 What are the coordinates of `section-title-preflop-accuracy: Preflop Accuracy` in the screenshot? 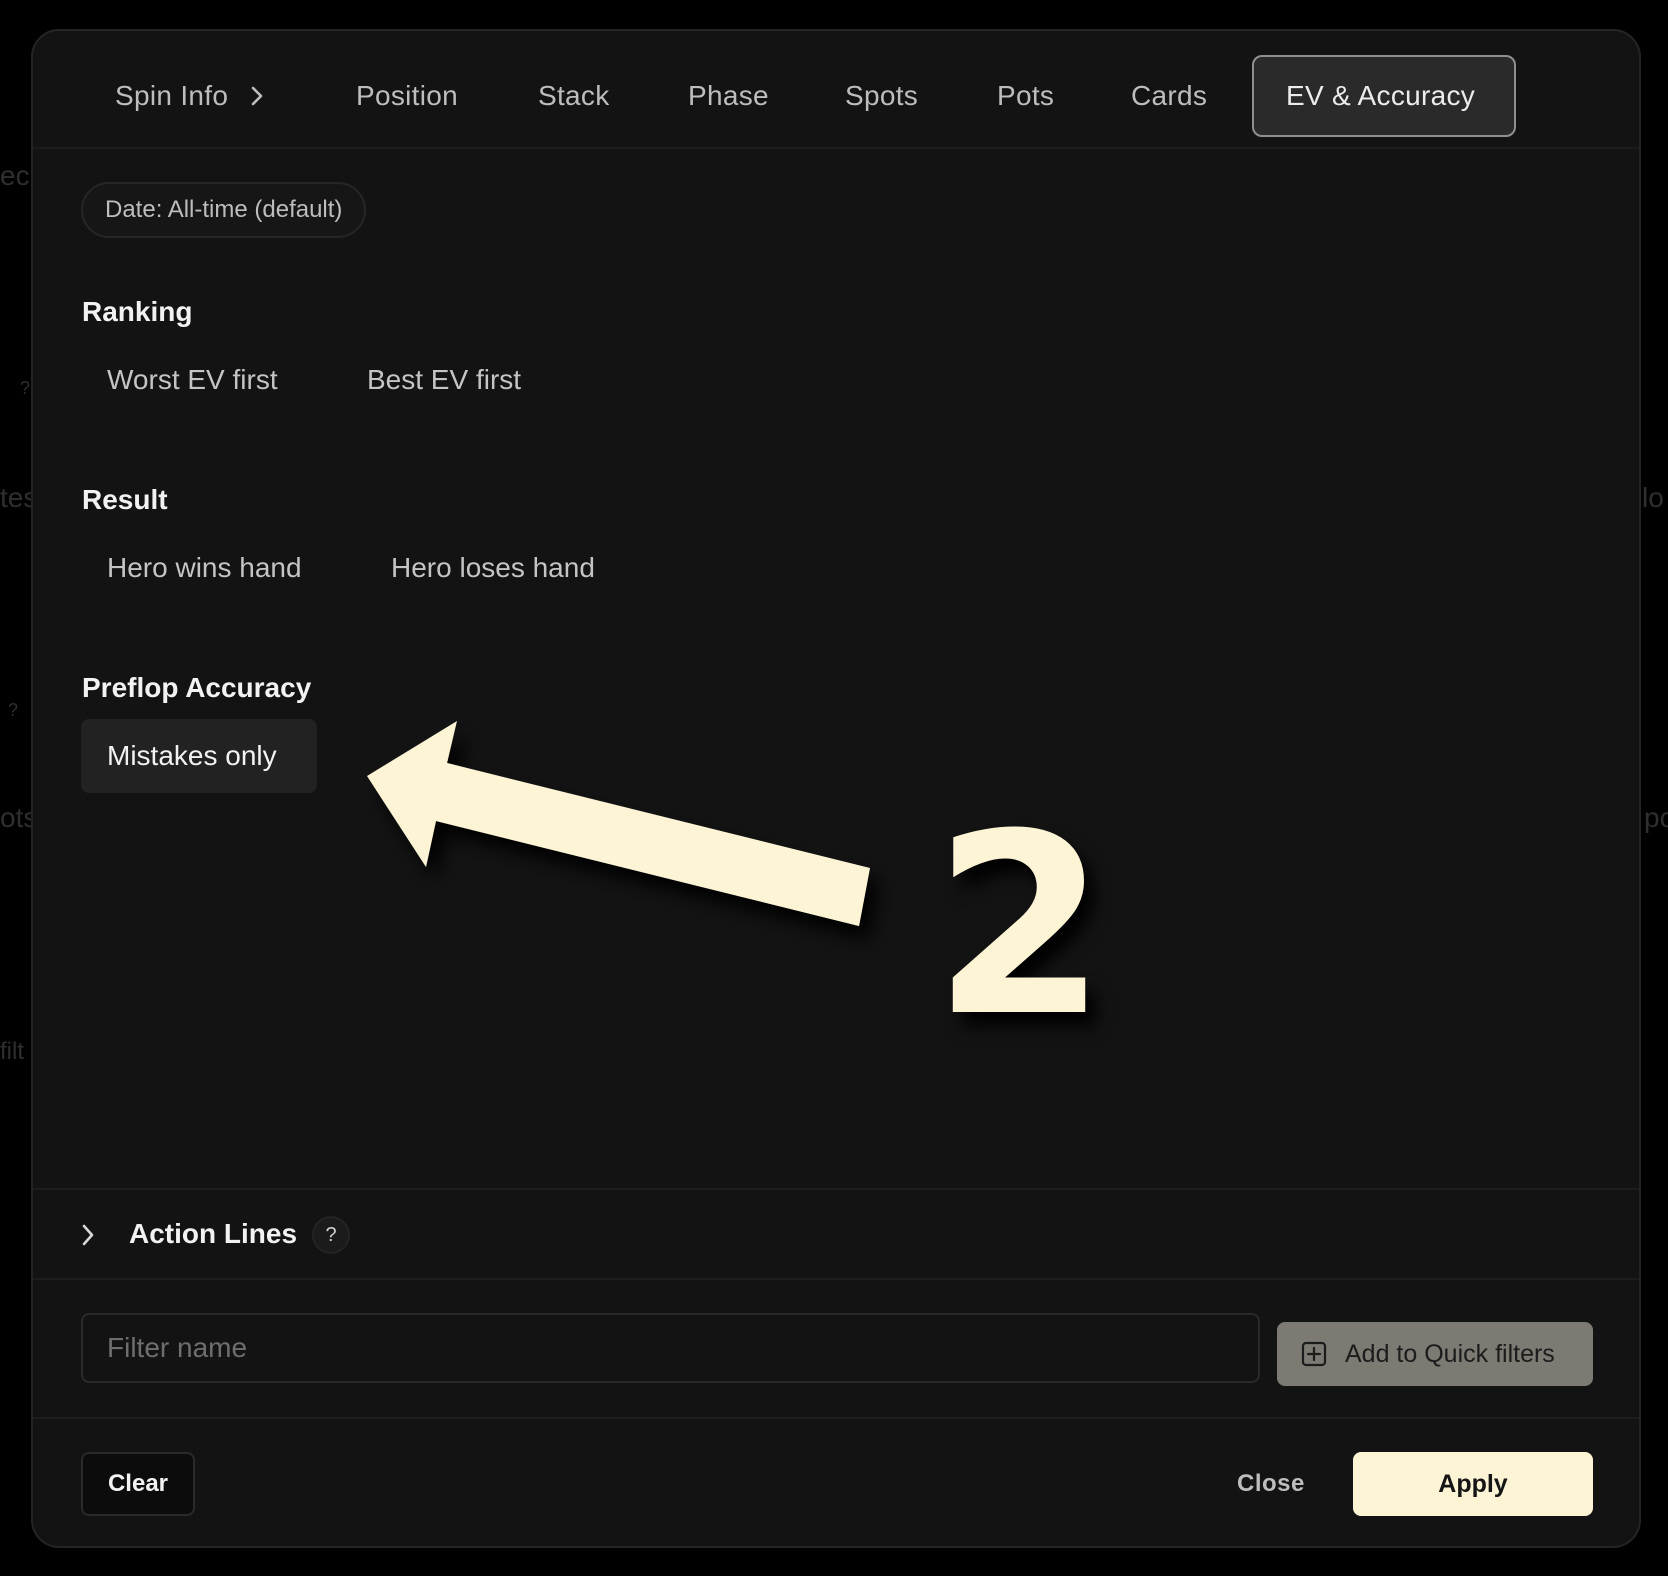 It's located at (197, 687).